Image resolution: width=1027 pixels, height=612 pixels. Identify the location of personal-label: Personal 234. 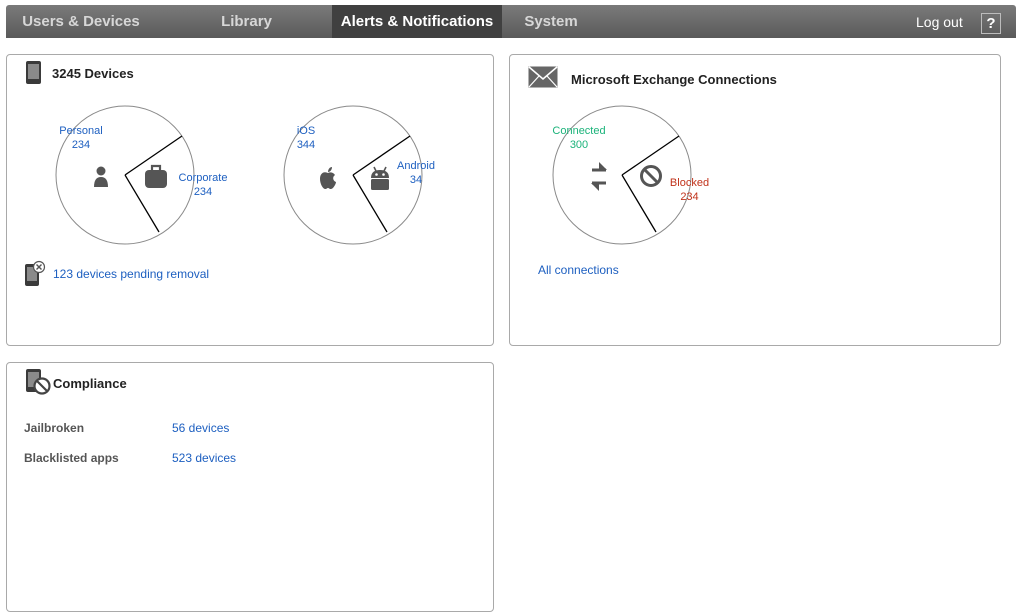
(81, 138).